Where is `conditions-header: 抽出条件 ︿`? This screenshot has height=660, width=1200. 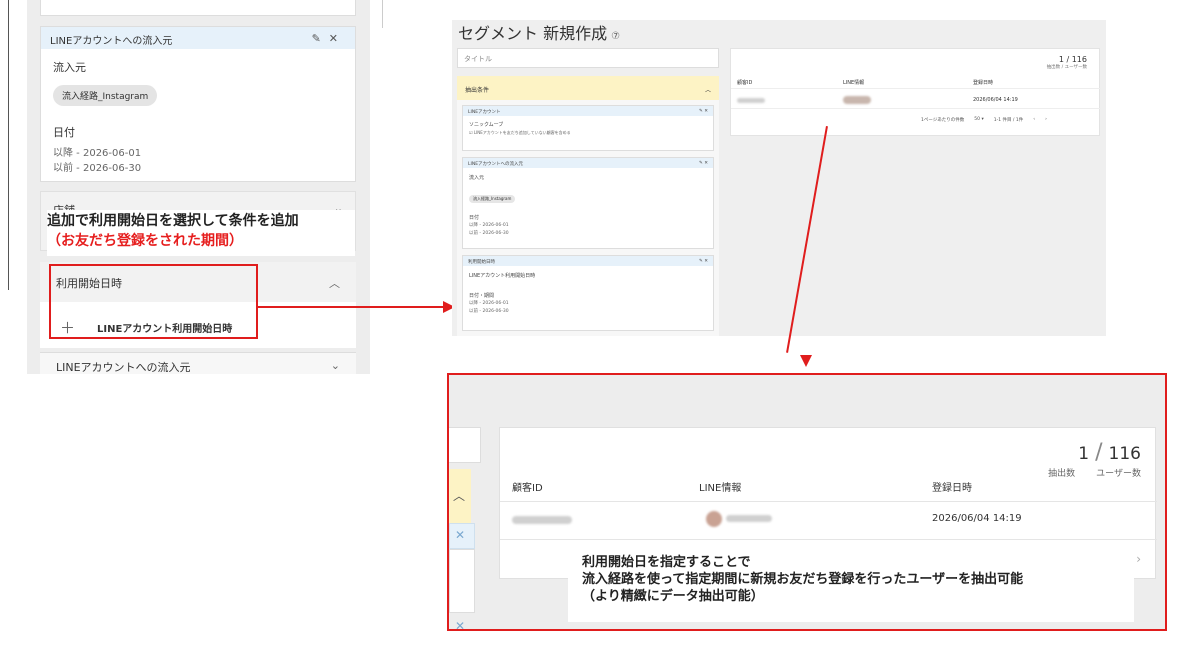 conditions-header: 抽出条件 ︿ is located at coordinates (588, 88).